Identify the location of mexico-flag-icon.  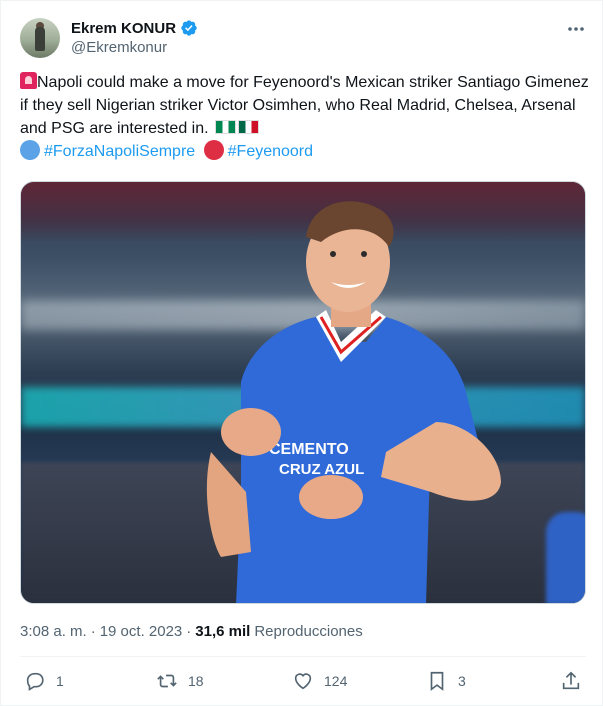
(249, 127).